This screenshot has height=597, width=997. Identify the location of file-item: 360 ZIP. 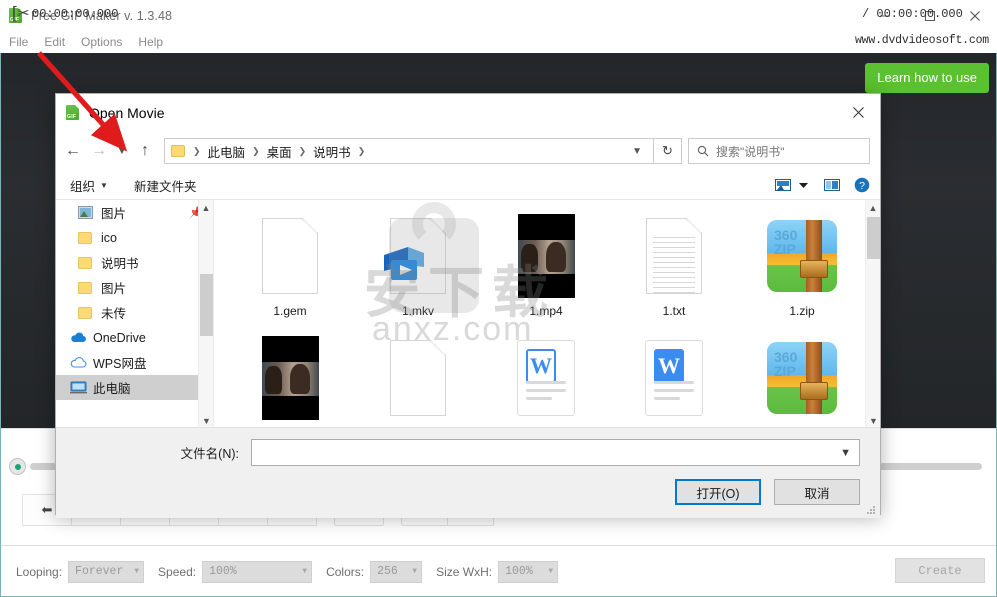
(802, 377).